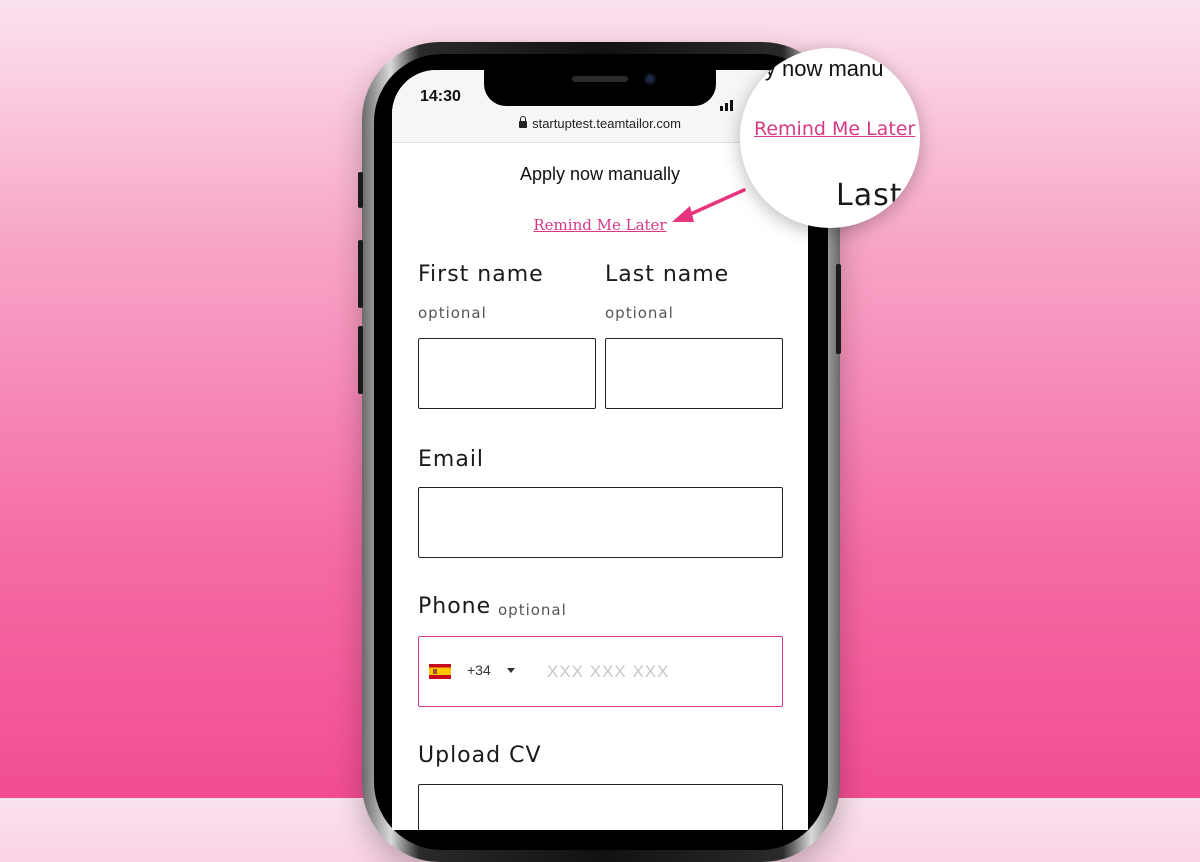 This screenshot has height=862, width=1200. What do you see at coordinates (600, 807) in the screenshot?
I see `upload-cv-field` at bounding box center [600, 807].